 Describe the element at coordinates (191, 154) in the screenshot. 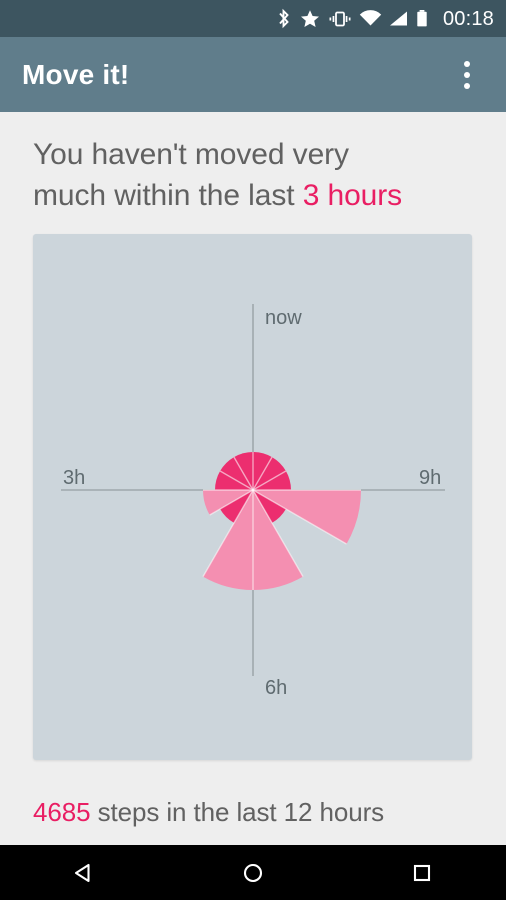

I see `headline-line-1: You haven't moved very` at that location.